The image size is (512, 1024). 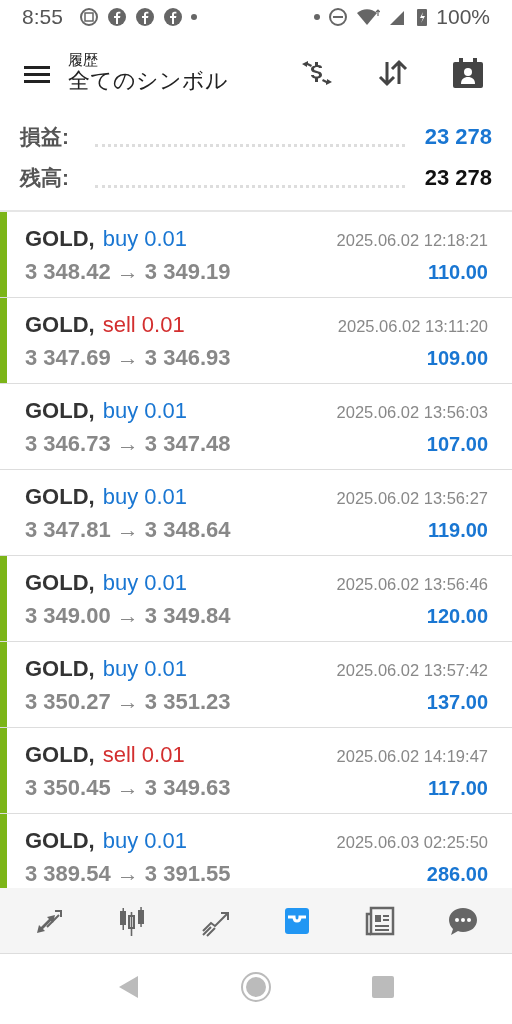 What do you see at coordinates (412, 412) in the screenshot?
I see `deal-time: 2025.06.02 13:56:03` at bounding box center [412, 412].